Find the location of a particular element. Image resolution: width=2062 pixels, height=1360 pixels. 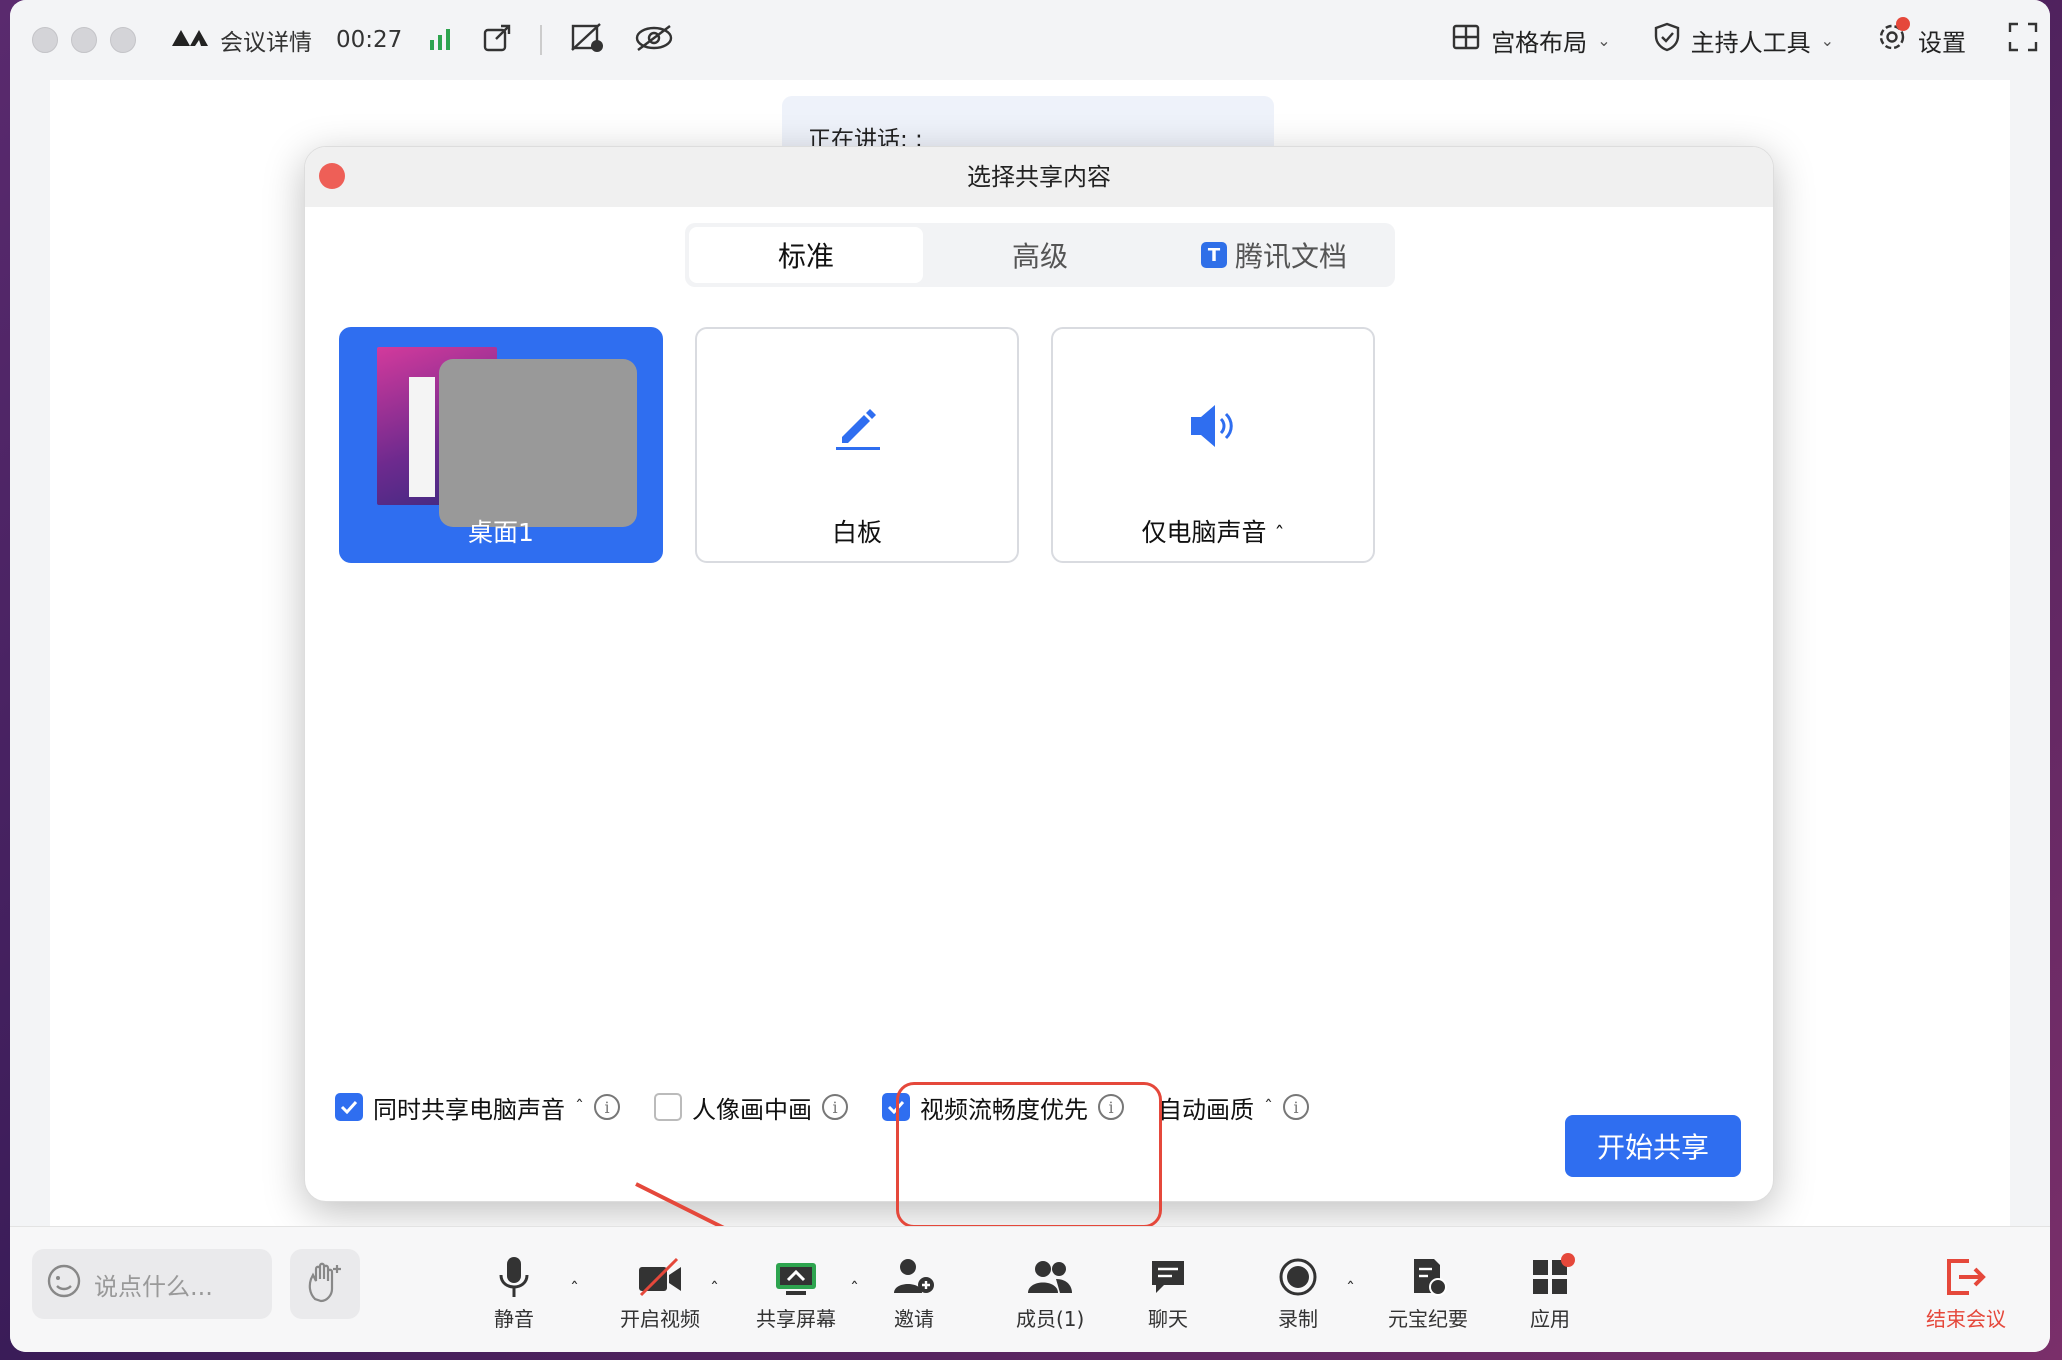

grid-layout-icon is located at coordinates (1466, 40).